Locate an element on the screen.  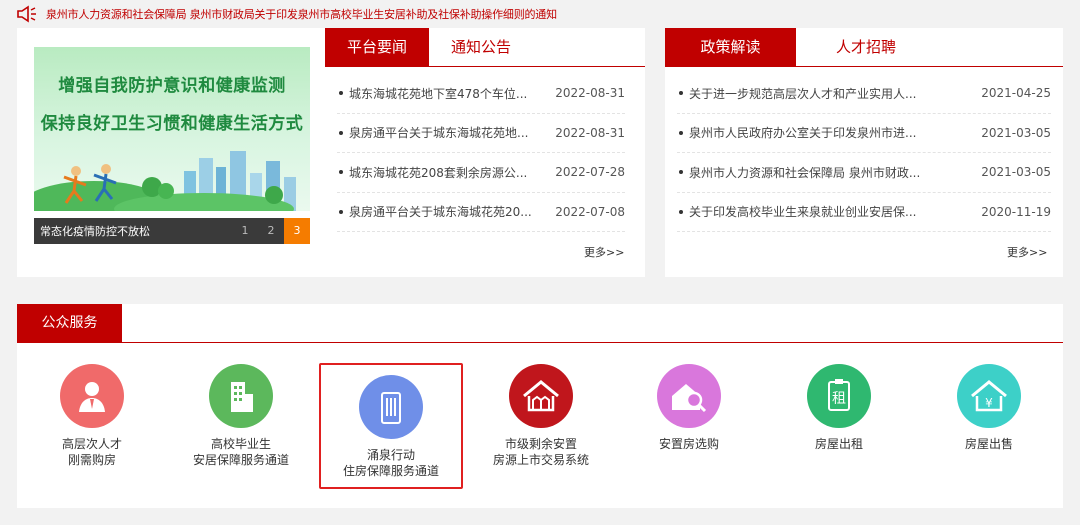
service-resettlement-trading: 市级剩余安置 房源上市交易系统 is located at coordinates (541, 416).